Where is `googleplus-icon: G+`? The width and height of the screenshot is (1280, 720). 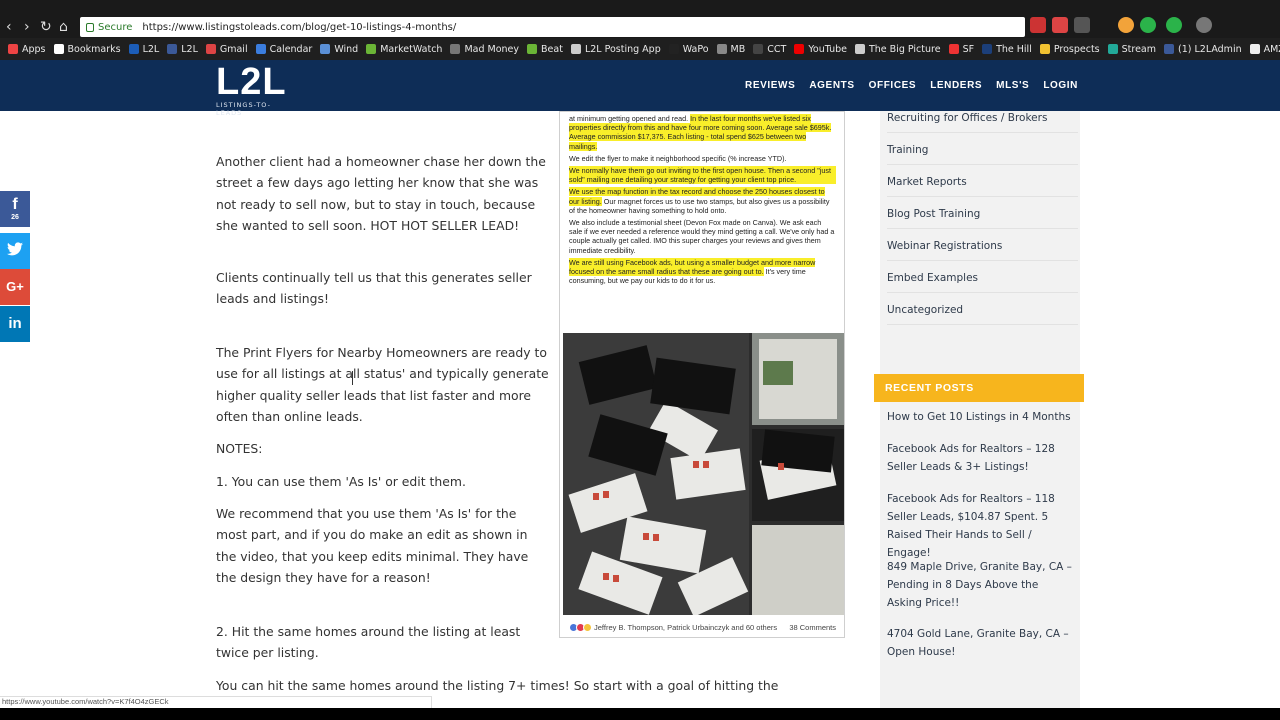
googleplus-icon: G+ is located at coordinates (15, 286).